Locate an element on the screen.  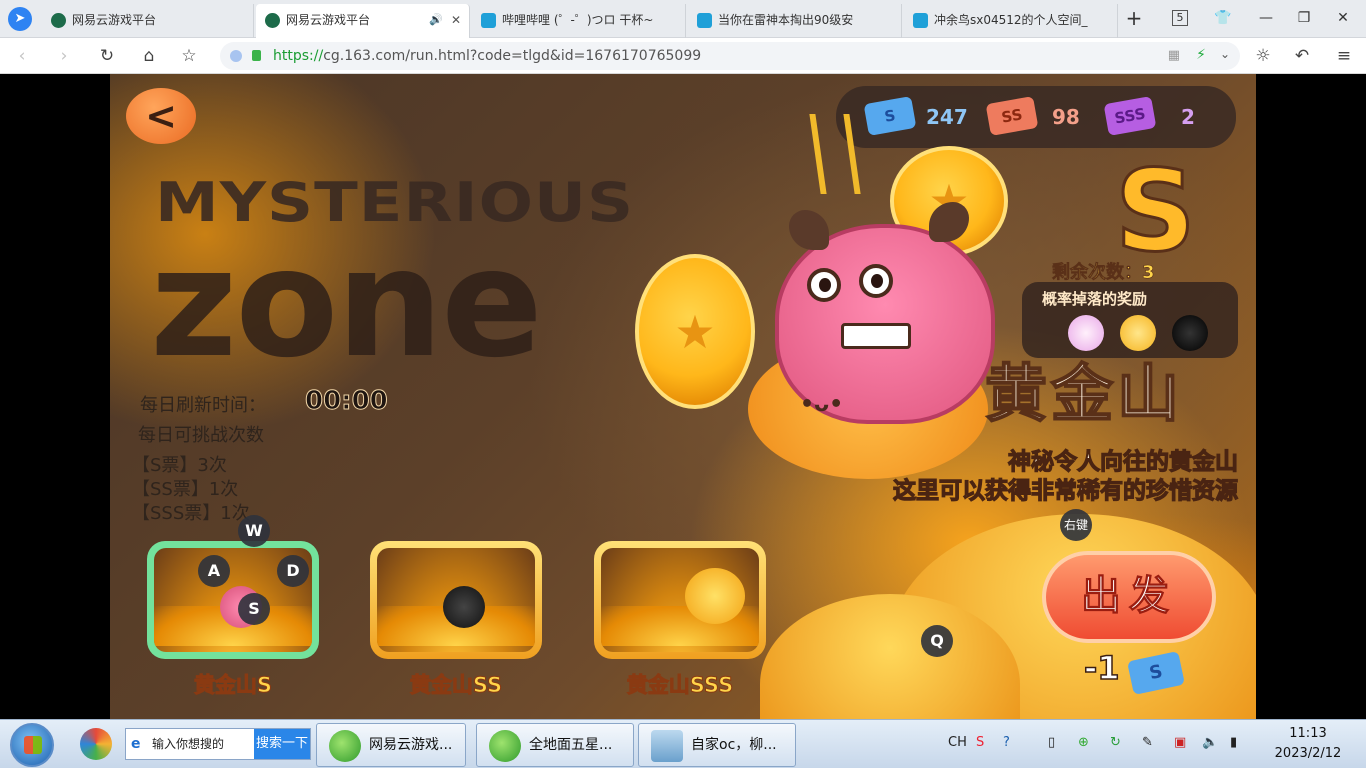
cloud-reward-icon is located at coordinates (1086, 333).